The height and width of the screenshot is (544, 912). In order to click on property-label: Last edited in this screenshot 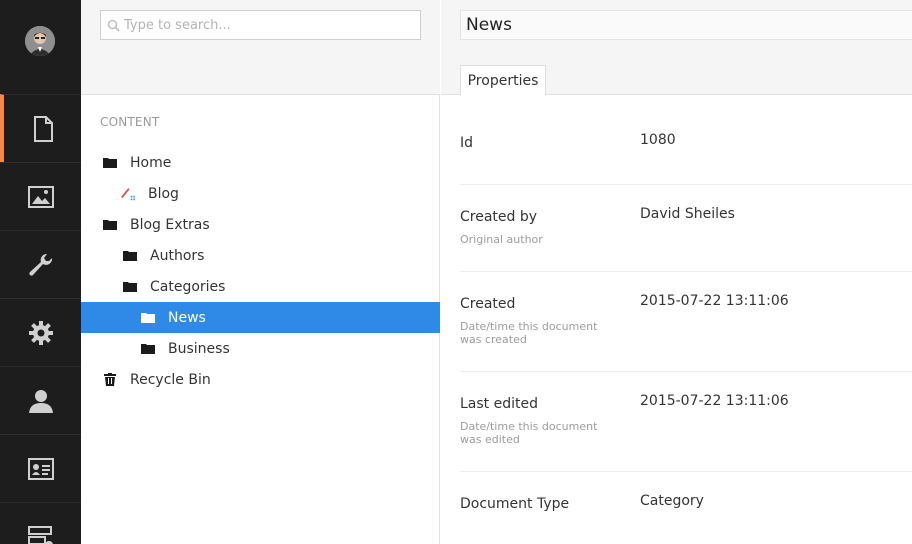, I will do `click(499, 404)`.